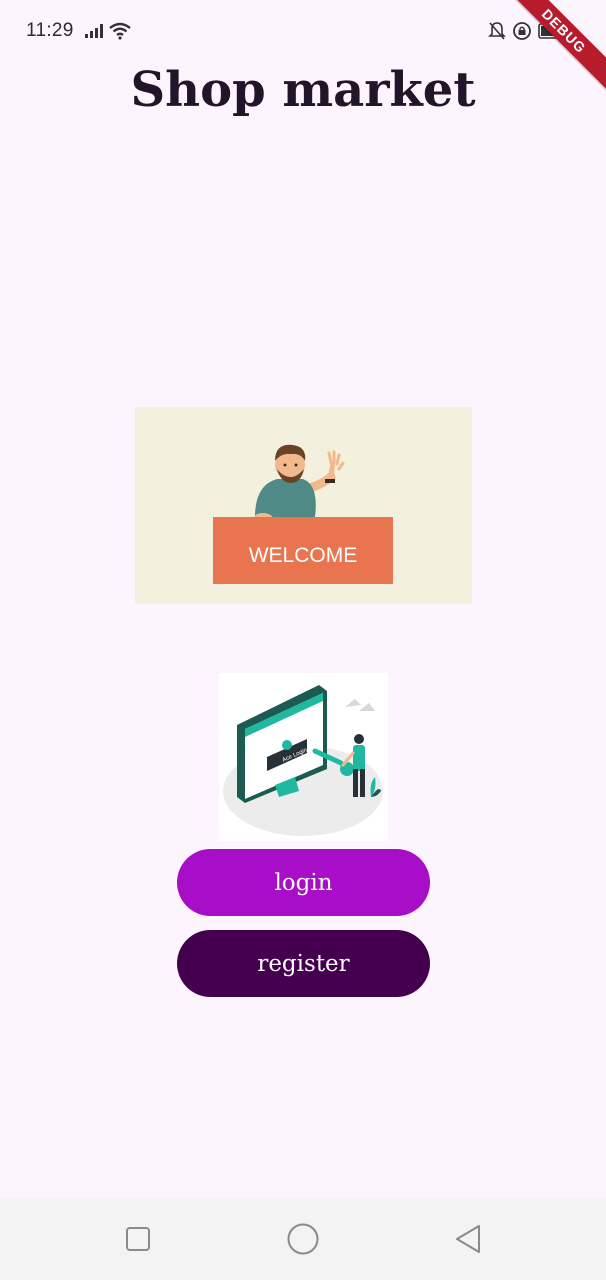 The height and width of the screenshot is (1280, 606). What do you see at coordinates (303, 90) in the screenshot?
I see `page-title: Shop market` at bounding box center [303, 90].